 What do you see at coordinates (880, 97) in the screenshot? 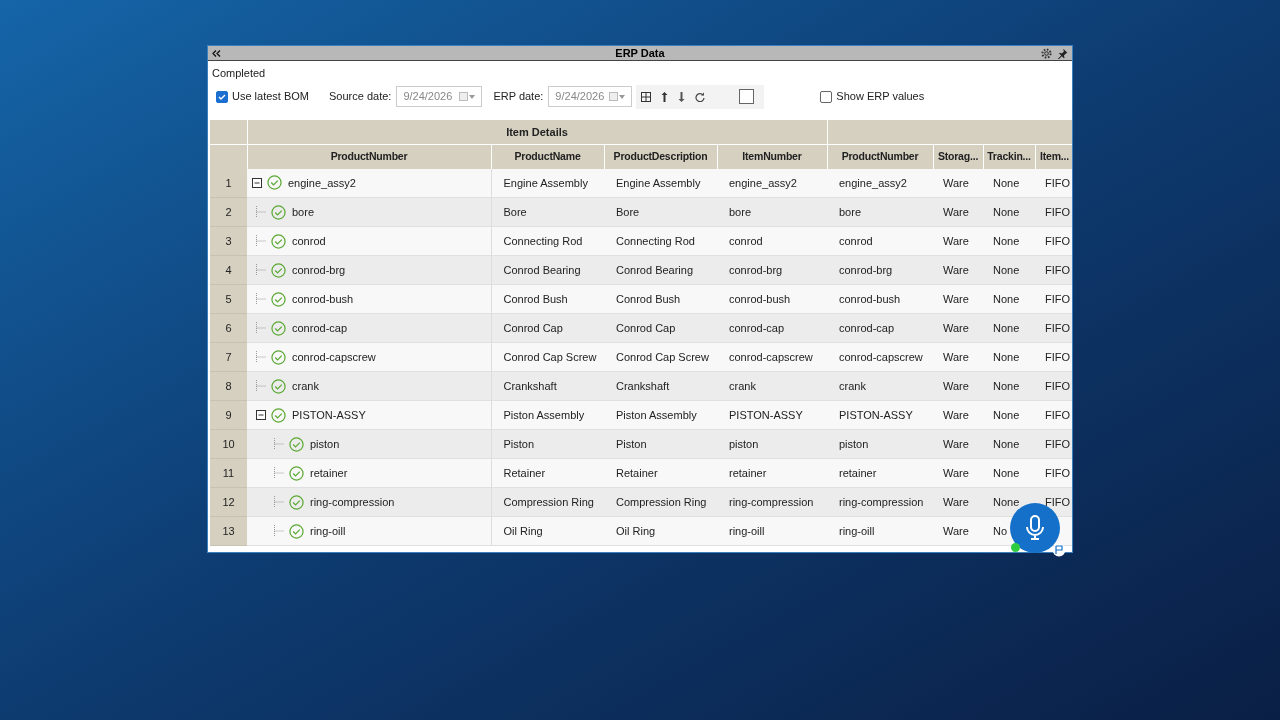
I see `checkbox-label: Show ERP values` at bounding box center [880, 97].